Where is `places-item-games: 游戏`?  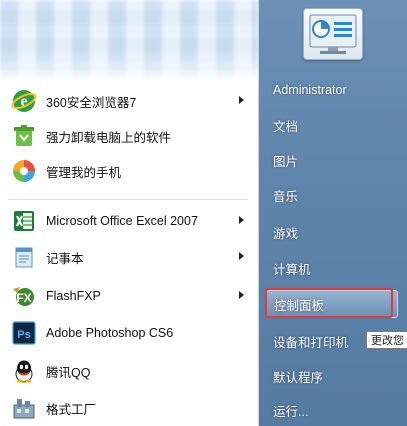 places-item-games: 游戏 is located at coordinates (331, 232).